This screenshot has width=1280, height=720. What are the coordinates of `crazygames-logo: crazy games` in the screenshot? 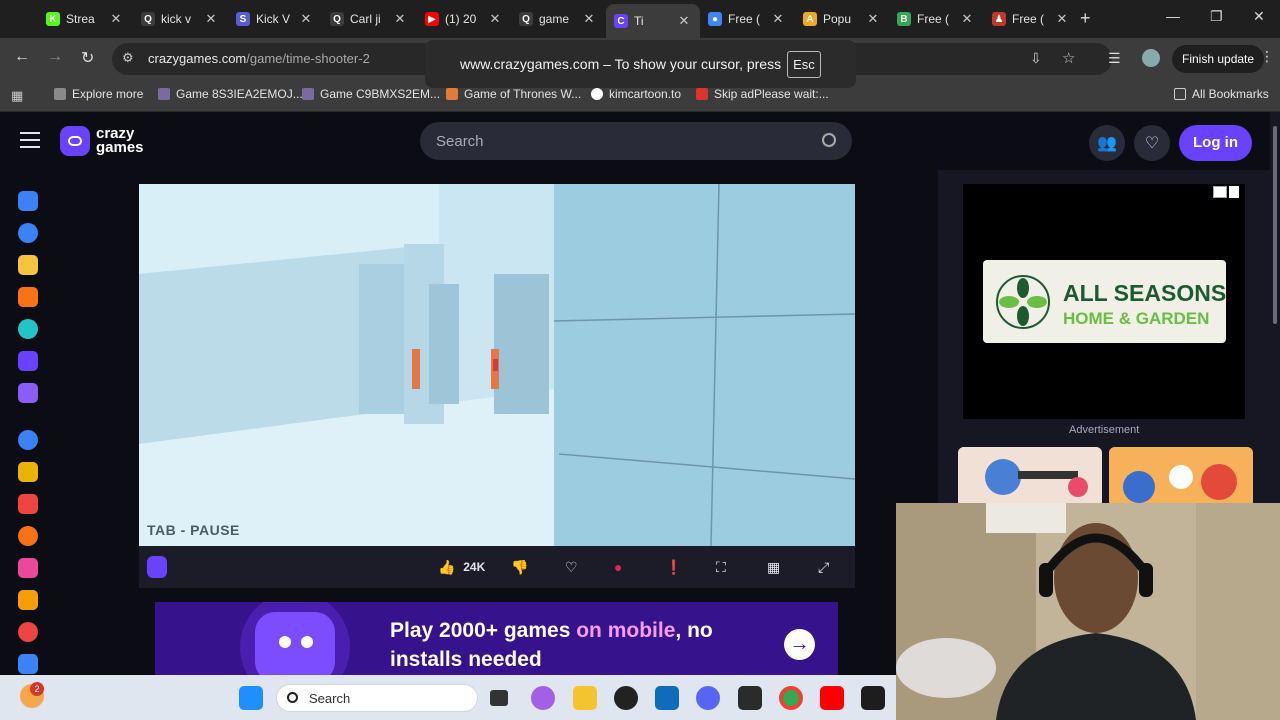 It's located at (102, 141).